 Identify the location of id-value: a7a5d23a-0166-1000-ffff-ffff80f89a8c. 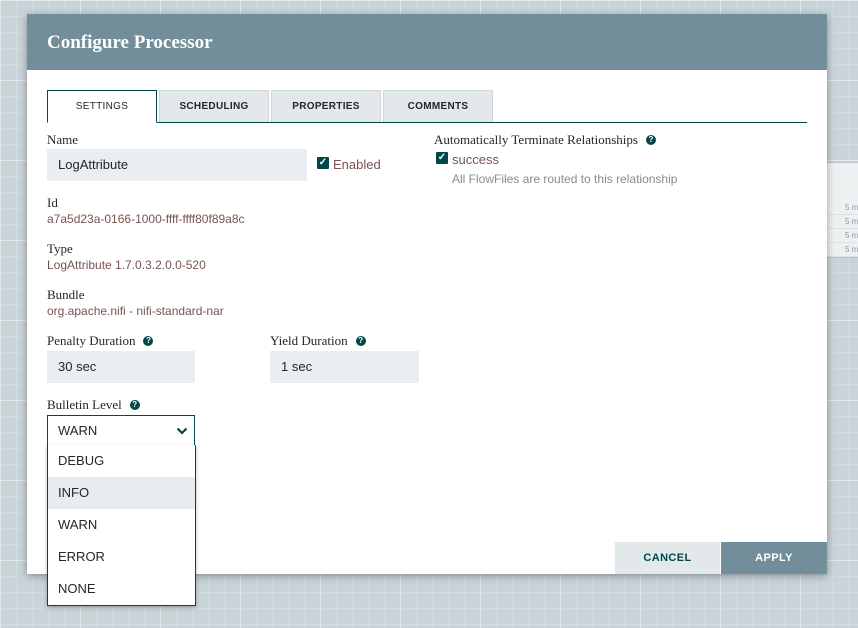
(146, 219).